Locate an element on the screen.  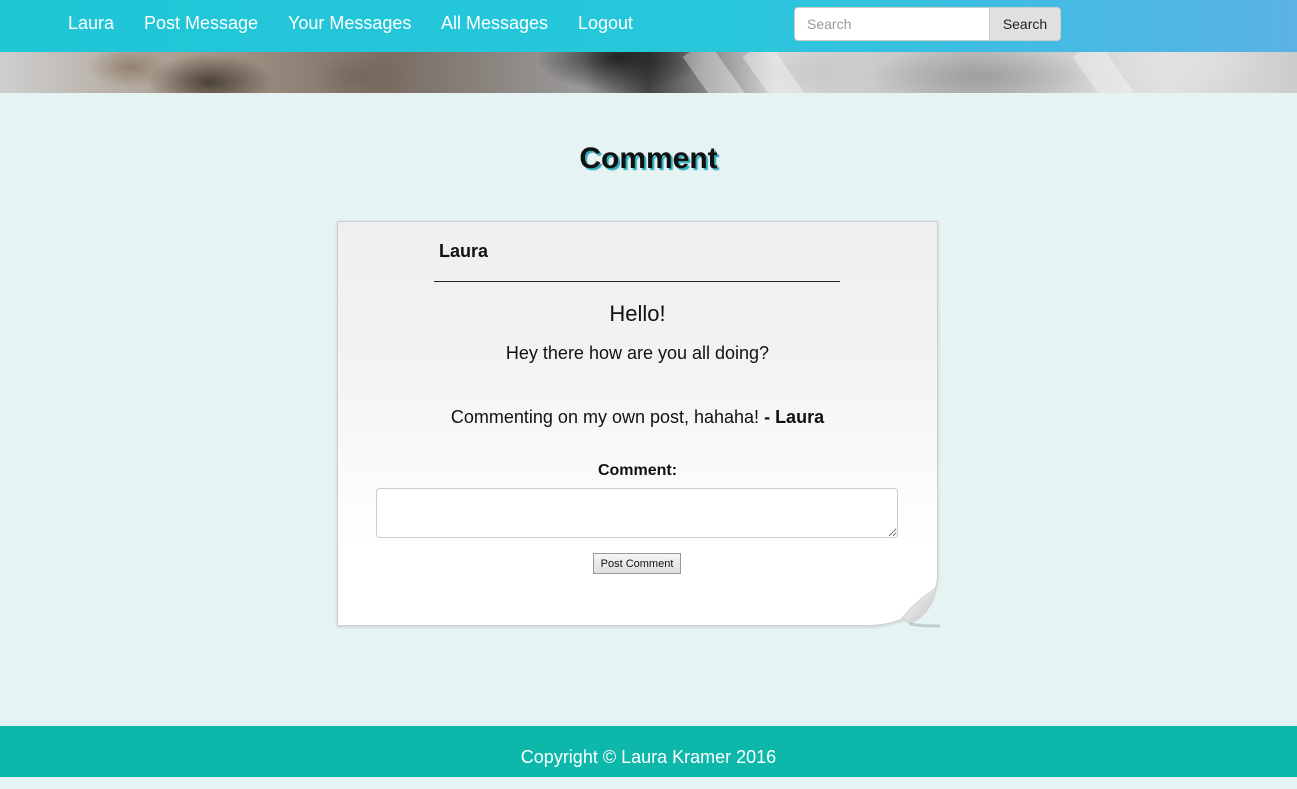
copyright-text: Copyright © Laura Kramer 2016 is located at coordinates (648, 757).